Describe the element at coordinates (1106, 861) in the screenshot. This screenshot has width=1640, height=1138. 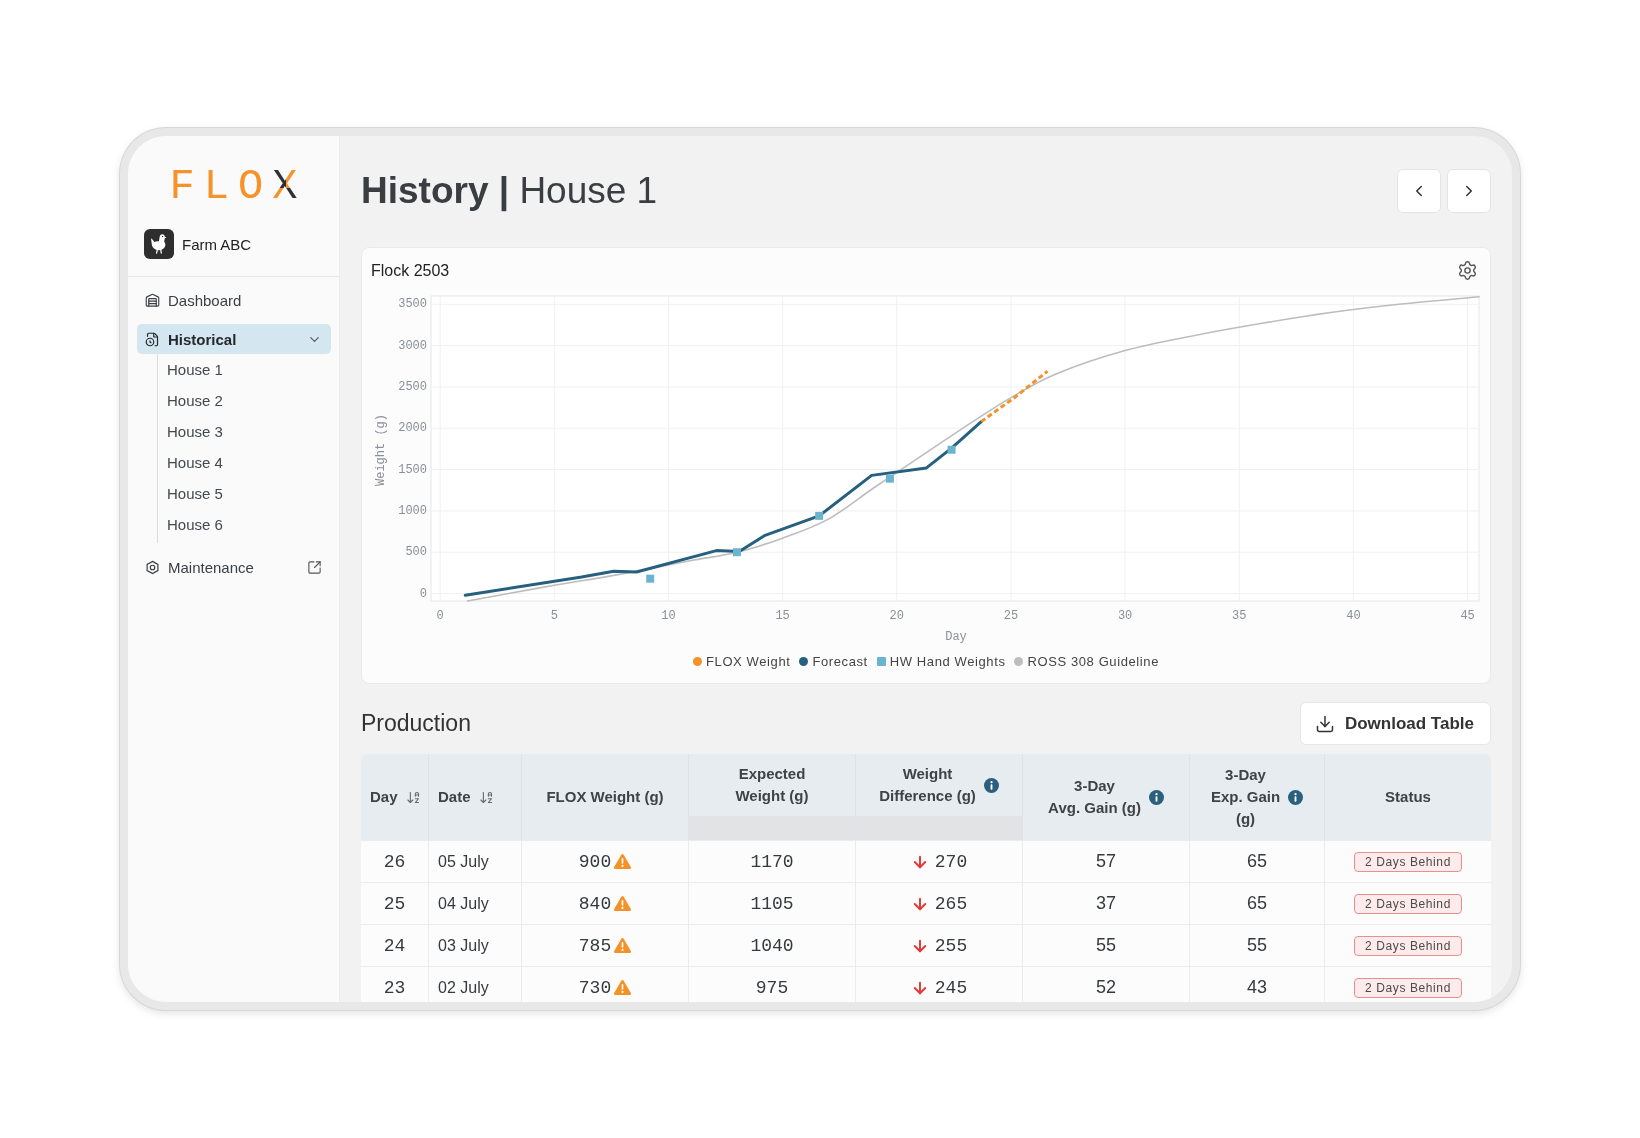
I see `table-cell: 57` at that location.